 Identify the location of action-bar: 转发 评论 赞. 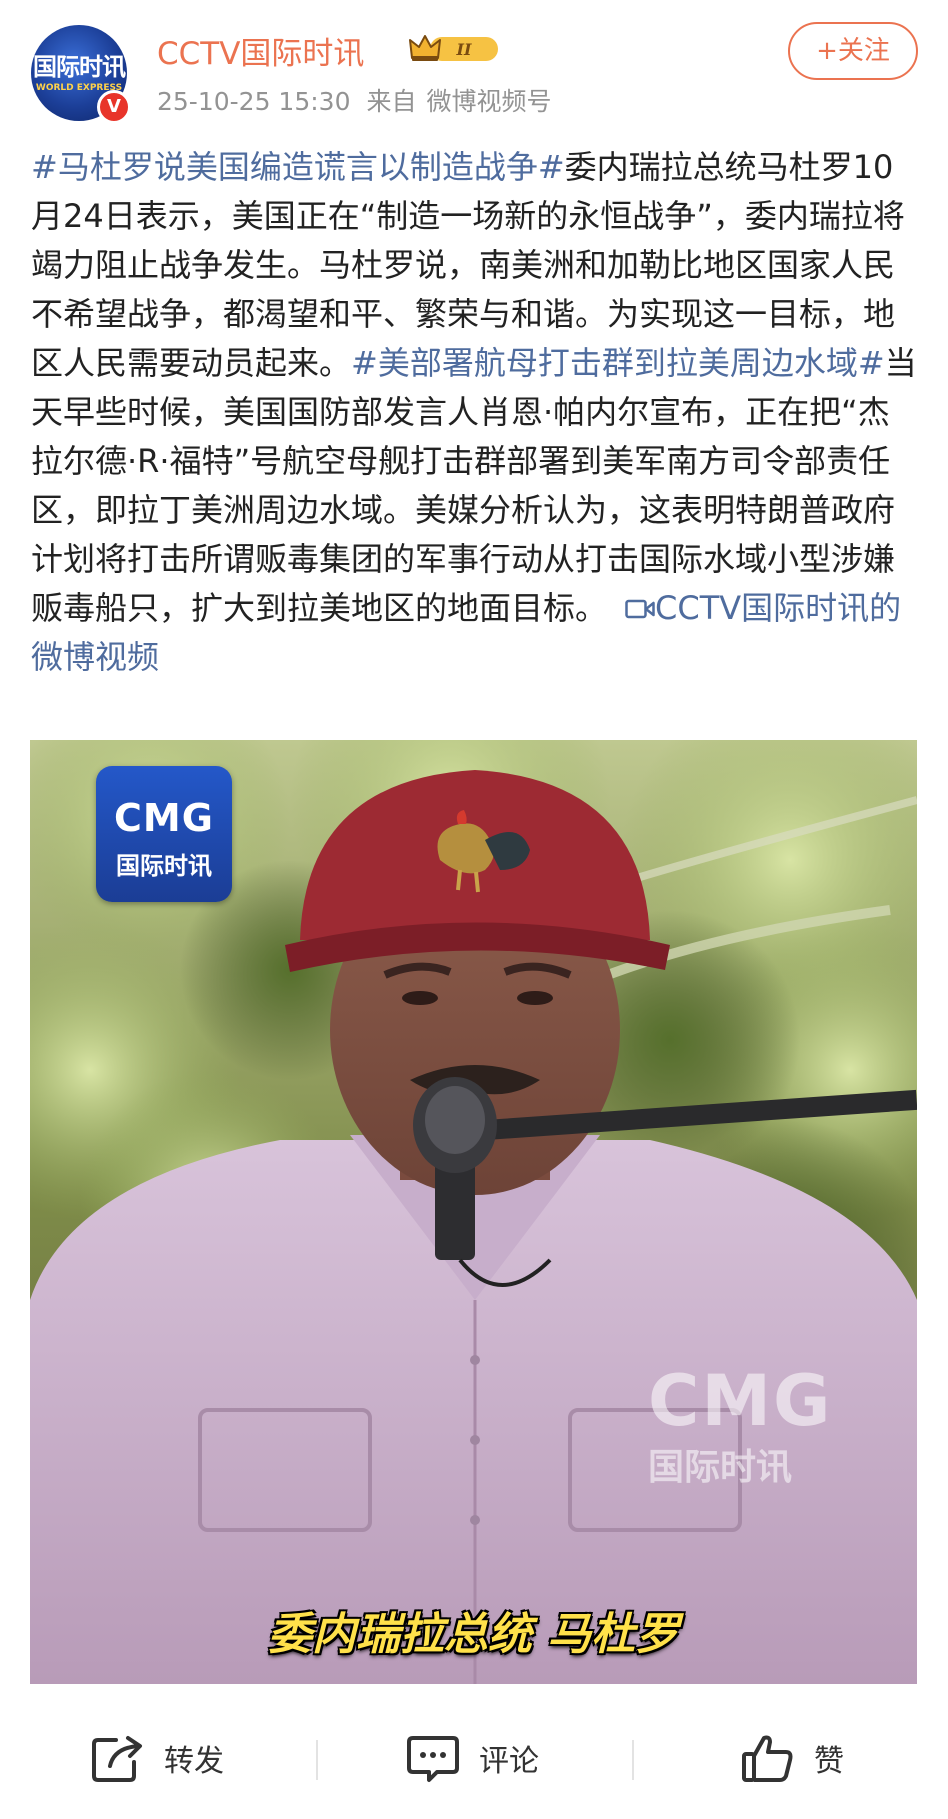
(474, 1755).